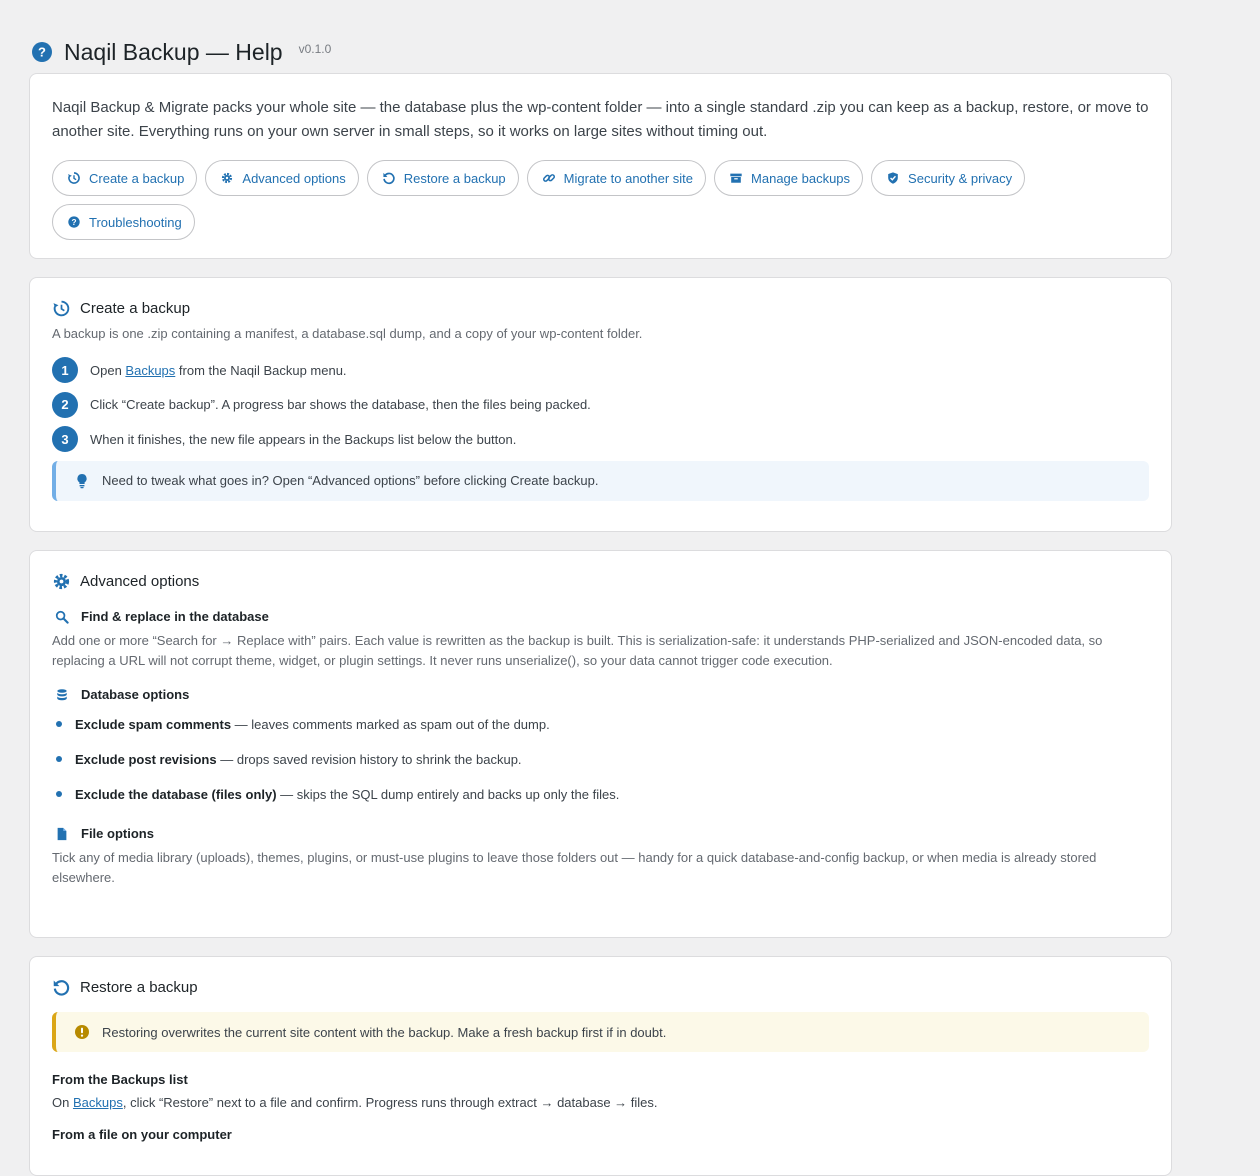  What do you see at coordinates (65, 404) in the screenshot?
I see `step-number: 2` at bounding box center [65, 404].